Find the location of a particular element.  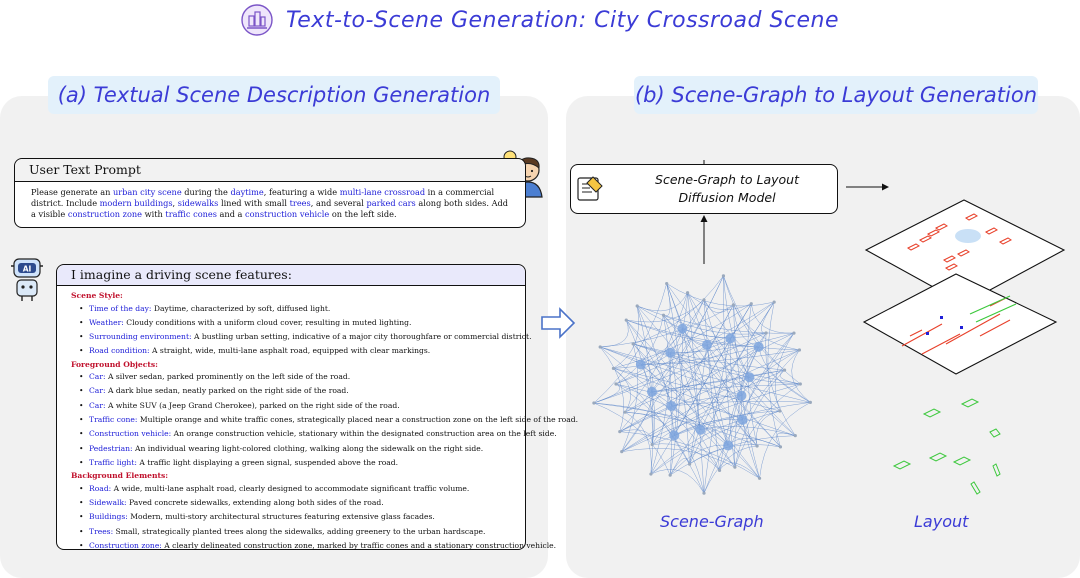

layout-illustration is located at coordinates (964, 347).